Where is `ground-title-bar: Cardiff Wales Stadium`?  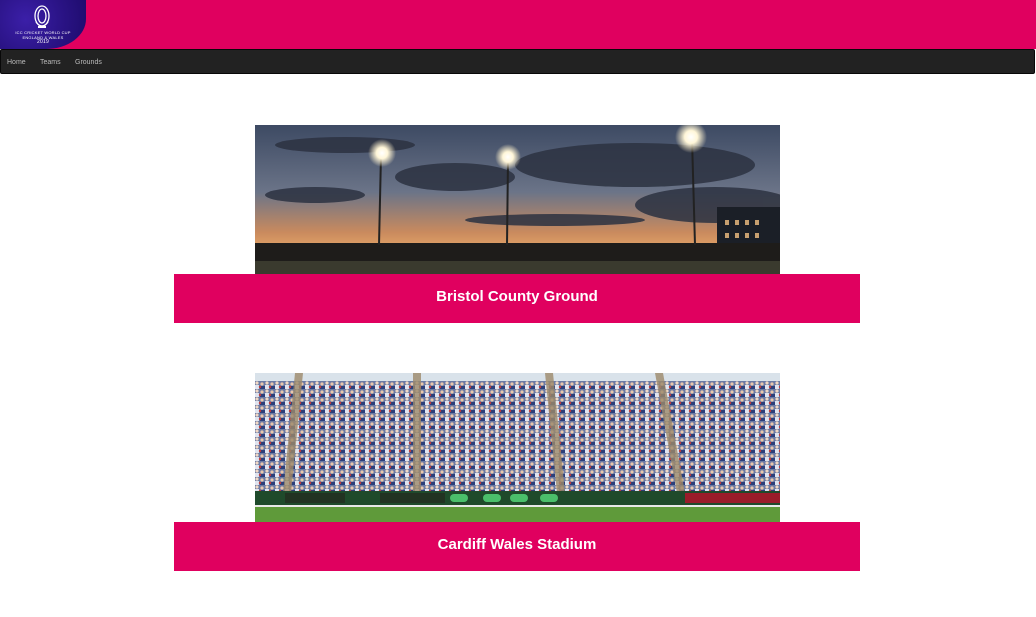
ground-title-bar: Cardiff Wales Stadium is located at coordinates (517, 546).